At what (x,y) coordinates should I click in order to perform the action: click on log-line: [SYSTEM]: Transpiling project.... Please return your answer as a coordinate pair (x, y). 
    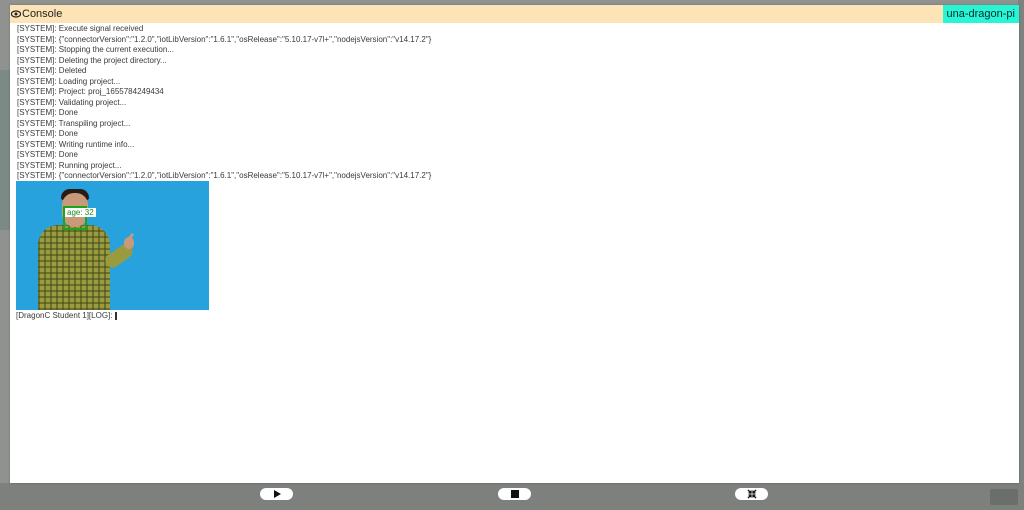
    Looking at the image, I should click on (74, 123).